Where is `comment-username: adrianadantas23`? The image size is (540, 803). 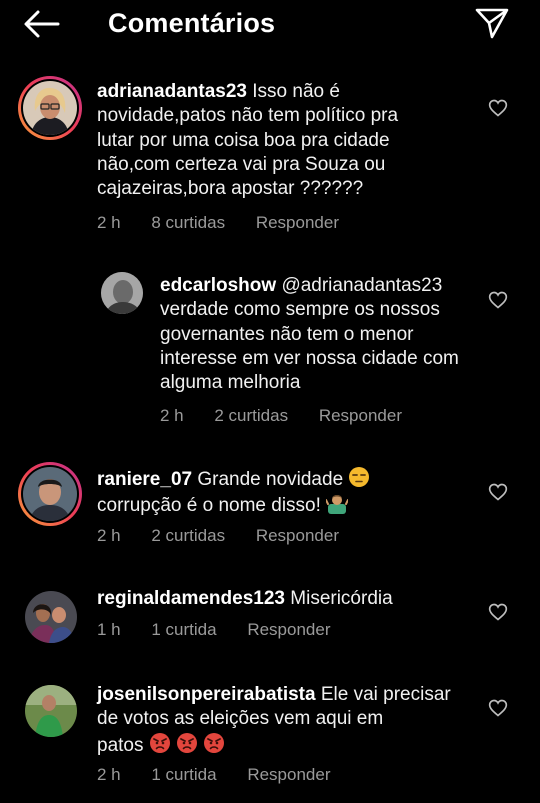 comment-username: adrianadantas23 is located at coordinates (172, 91).